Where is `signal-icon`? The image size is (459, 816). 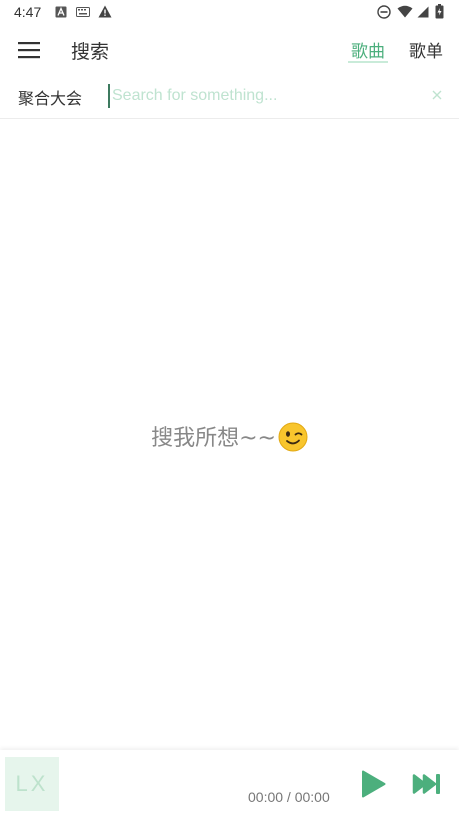 signal-icon is located at coordinates (423, 12).